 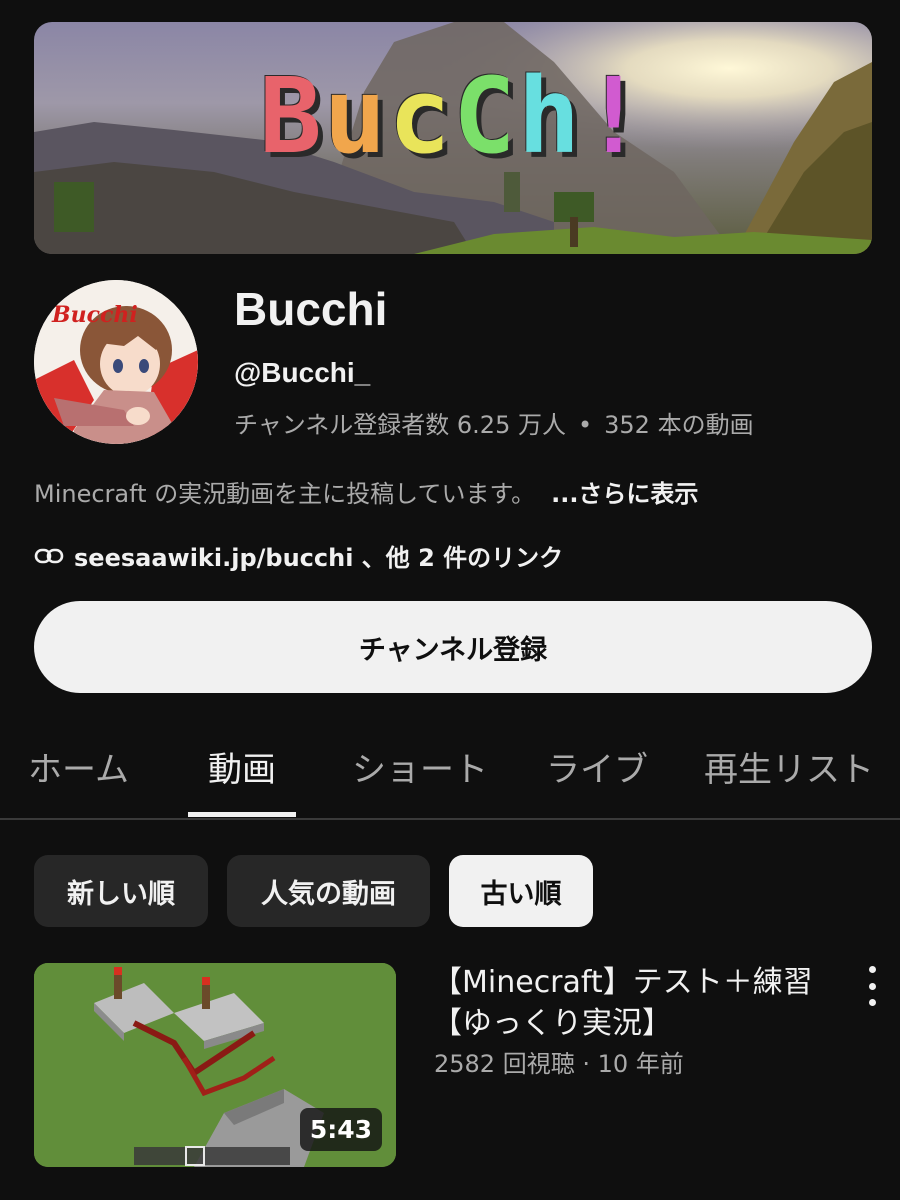 I want to click on tab-videos: 動画, so click(x=242, y=766).